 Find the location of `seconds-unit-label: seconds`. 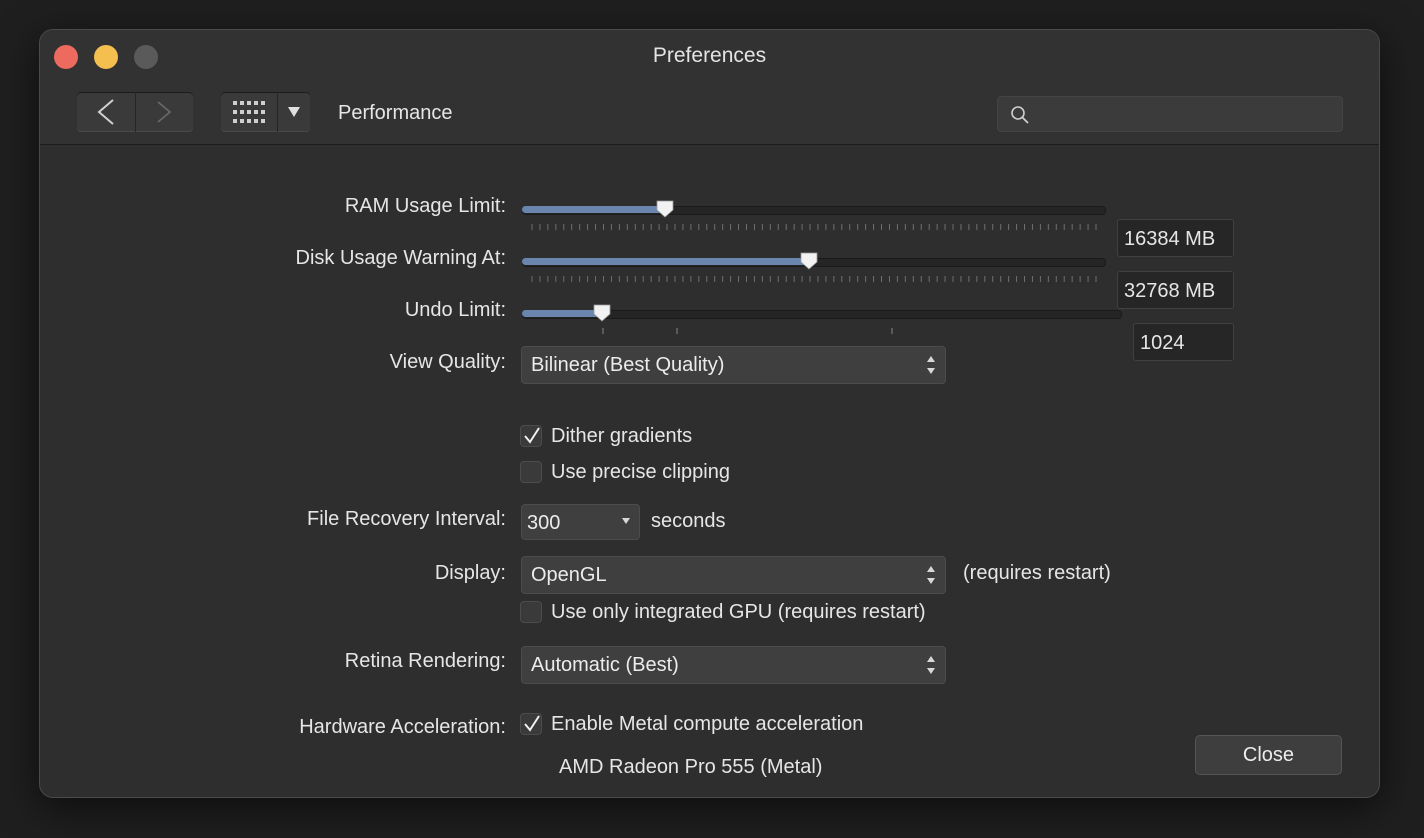

seconds-unit-label: seconds is located at coordinates (688, 521).